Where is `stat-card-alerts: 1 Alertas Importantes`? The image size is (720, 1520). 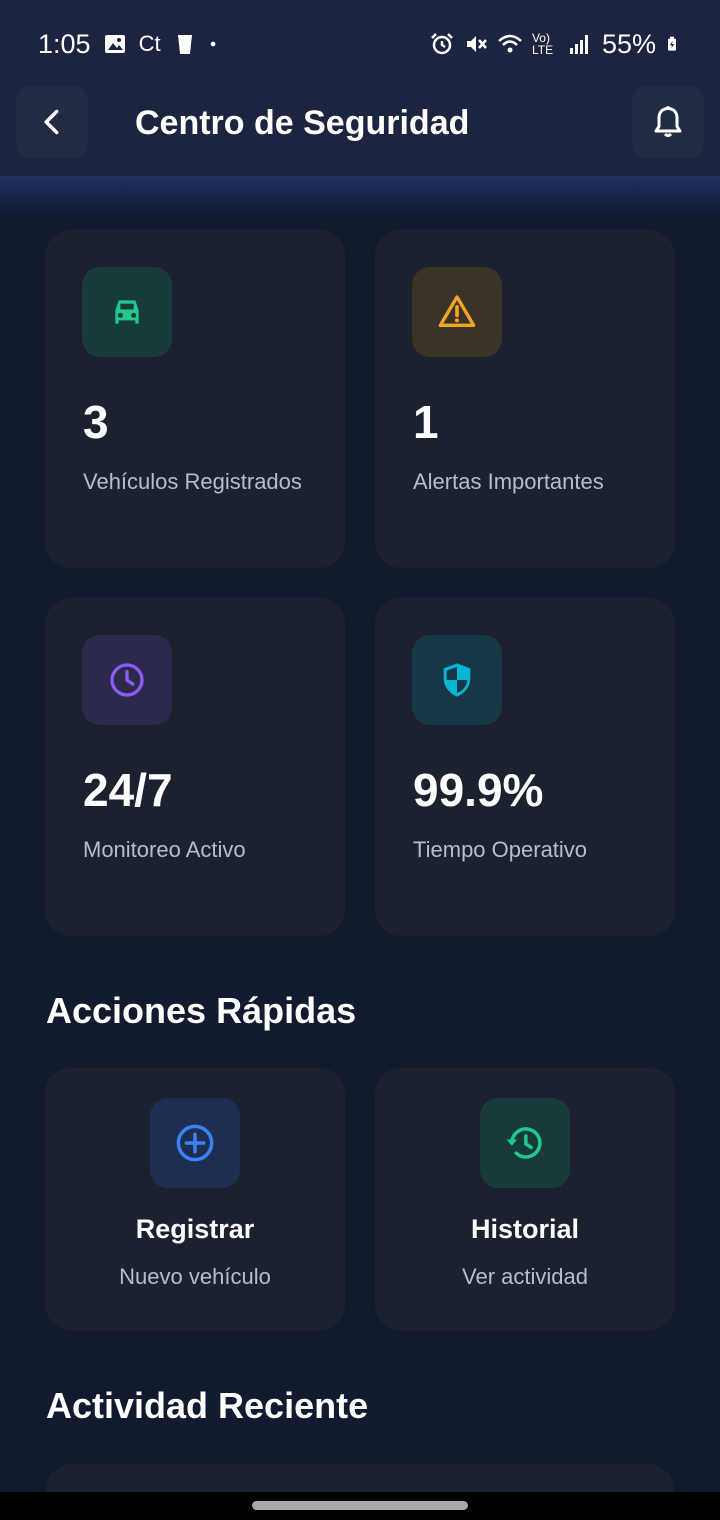 stat-card-alerts: 1 Alertas Importantes is located at coordinates (525, 399).